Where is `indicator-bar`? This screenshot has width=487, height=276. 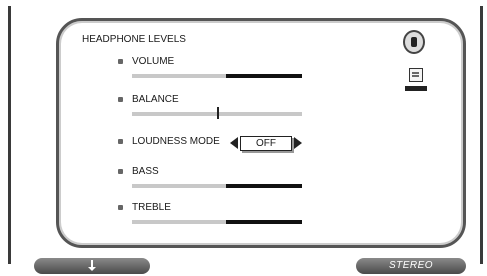
indicator-bar is located at coordinates (416, 88).